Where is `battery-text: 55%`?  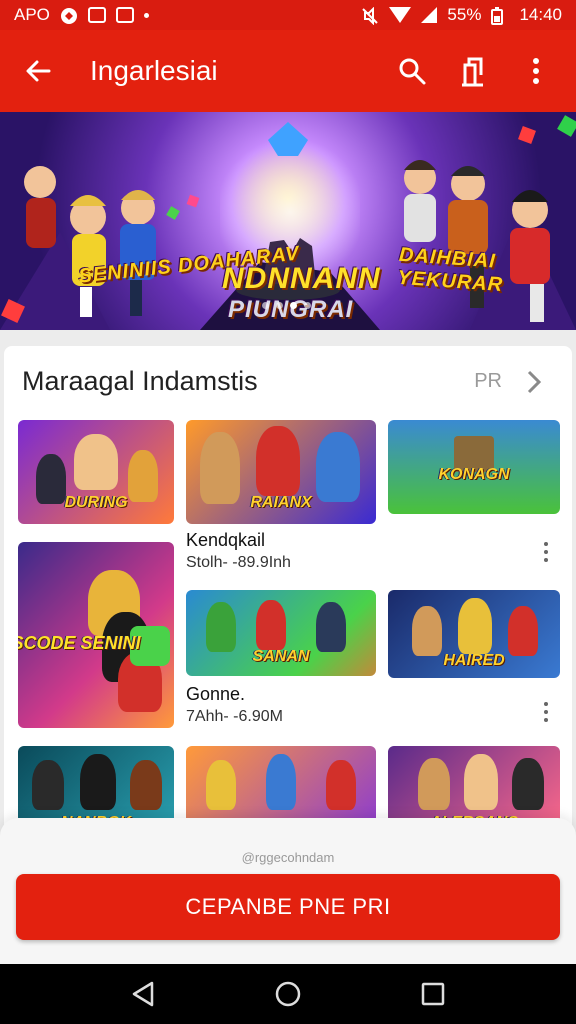
battery-text: 55% is located at coordinates (464, 14).